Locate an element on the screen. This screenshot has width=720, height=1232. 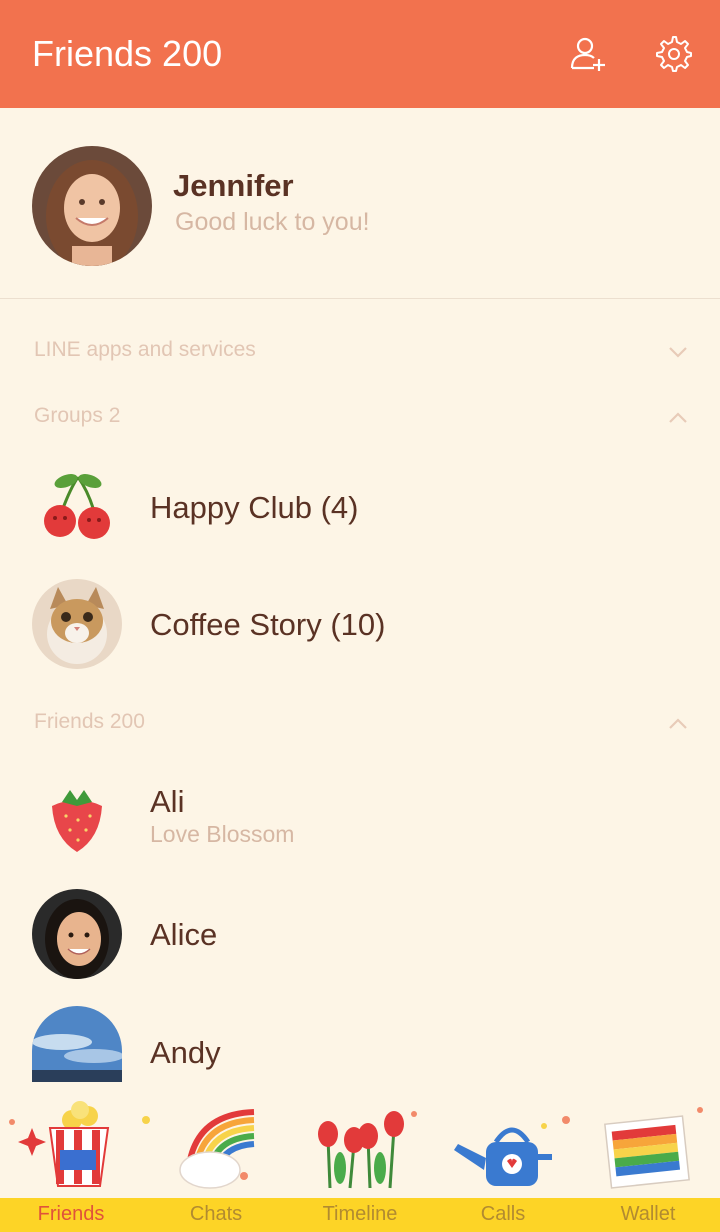
tulips-icon is located at coordinates (367, 1150).